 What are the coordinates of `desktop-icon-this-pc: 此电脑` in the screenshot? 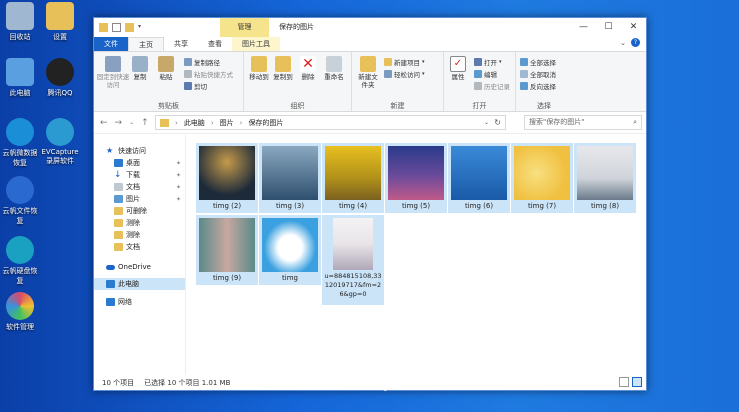 It's located at (20, 78).